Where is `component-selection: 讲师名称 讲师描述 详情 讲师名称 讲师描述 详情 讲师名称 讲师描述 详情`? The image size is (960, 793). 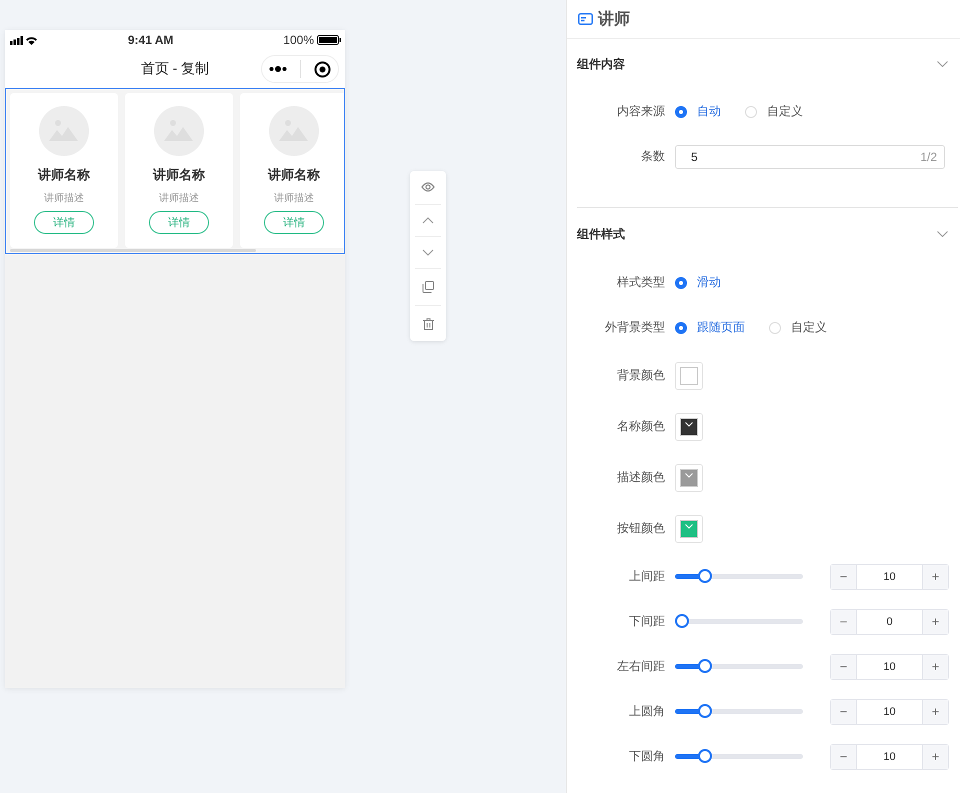 component-selection: 讲师名称 讲师描述 详情 讲师名称 讲师描述 详情 讲师名称 讲师描述 详情 is located at coordinates (175, 171).